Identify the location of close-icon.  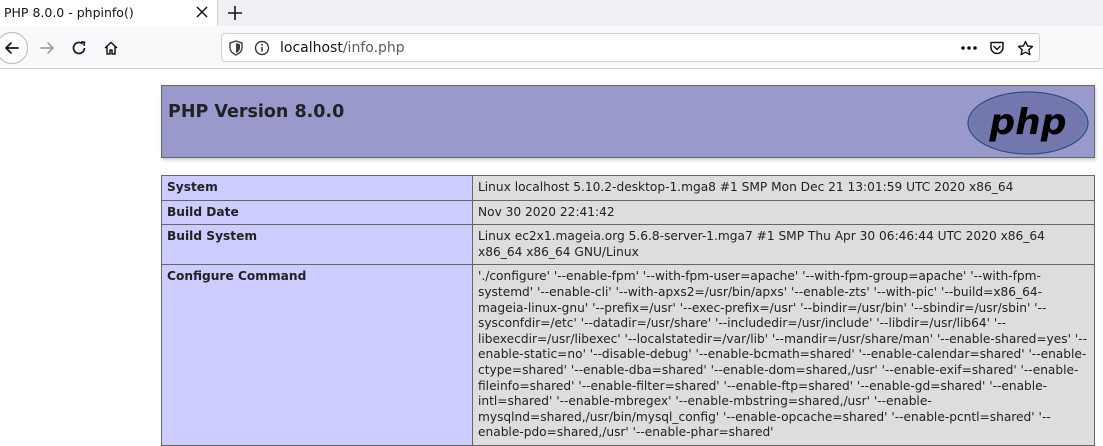
(202, 12).